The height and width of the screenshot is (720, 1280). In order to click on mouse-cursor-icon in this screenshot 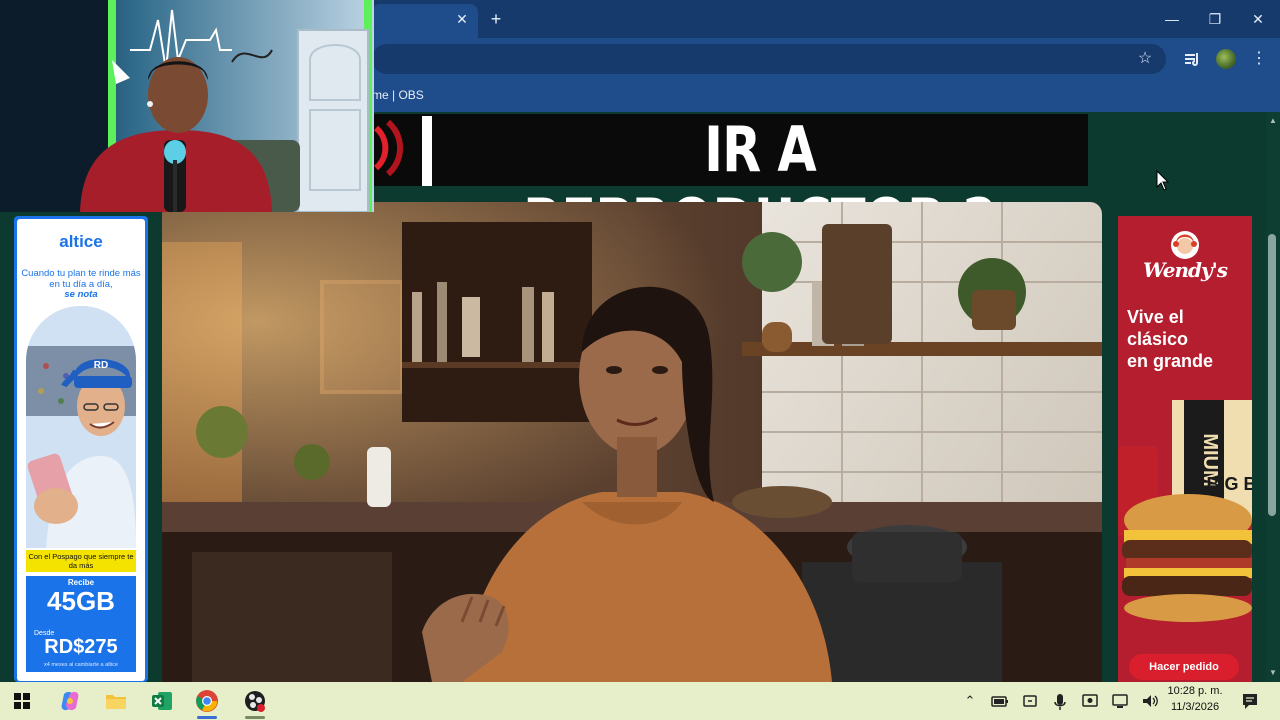, I will do `click(1163, 180)`.